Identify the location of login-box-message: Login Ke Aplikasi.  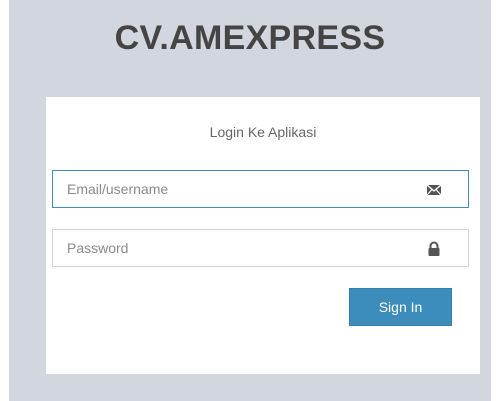
(263, 132).